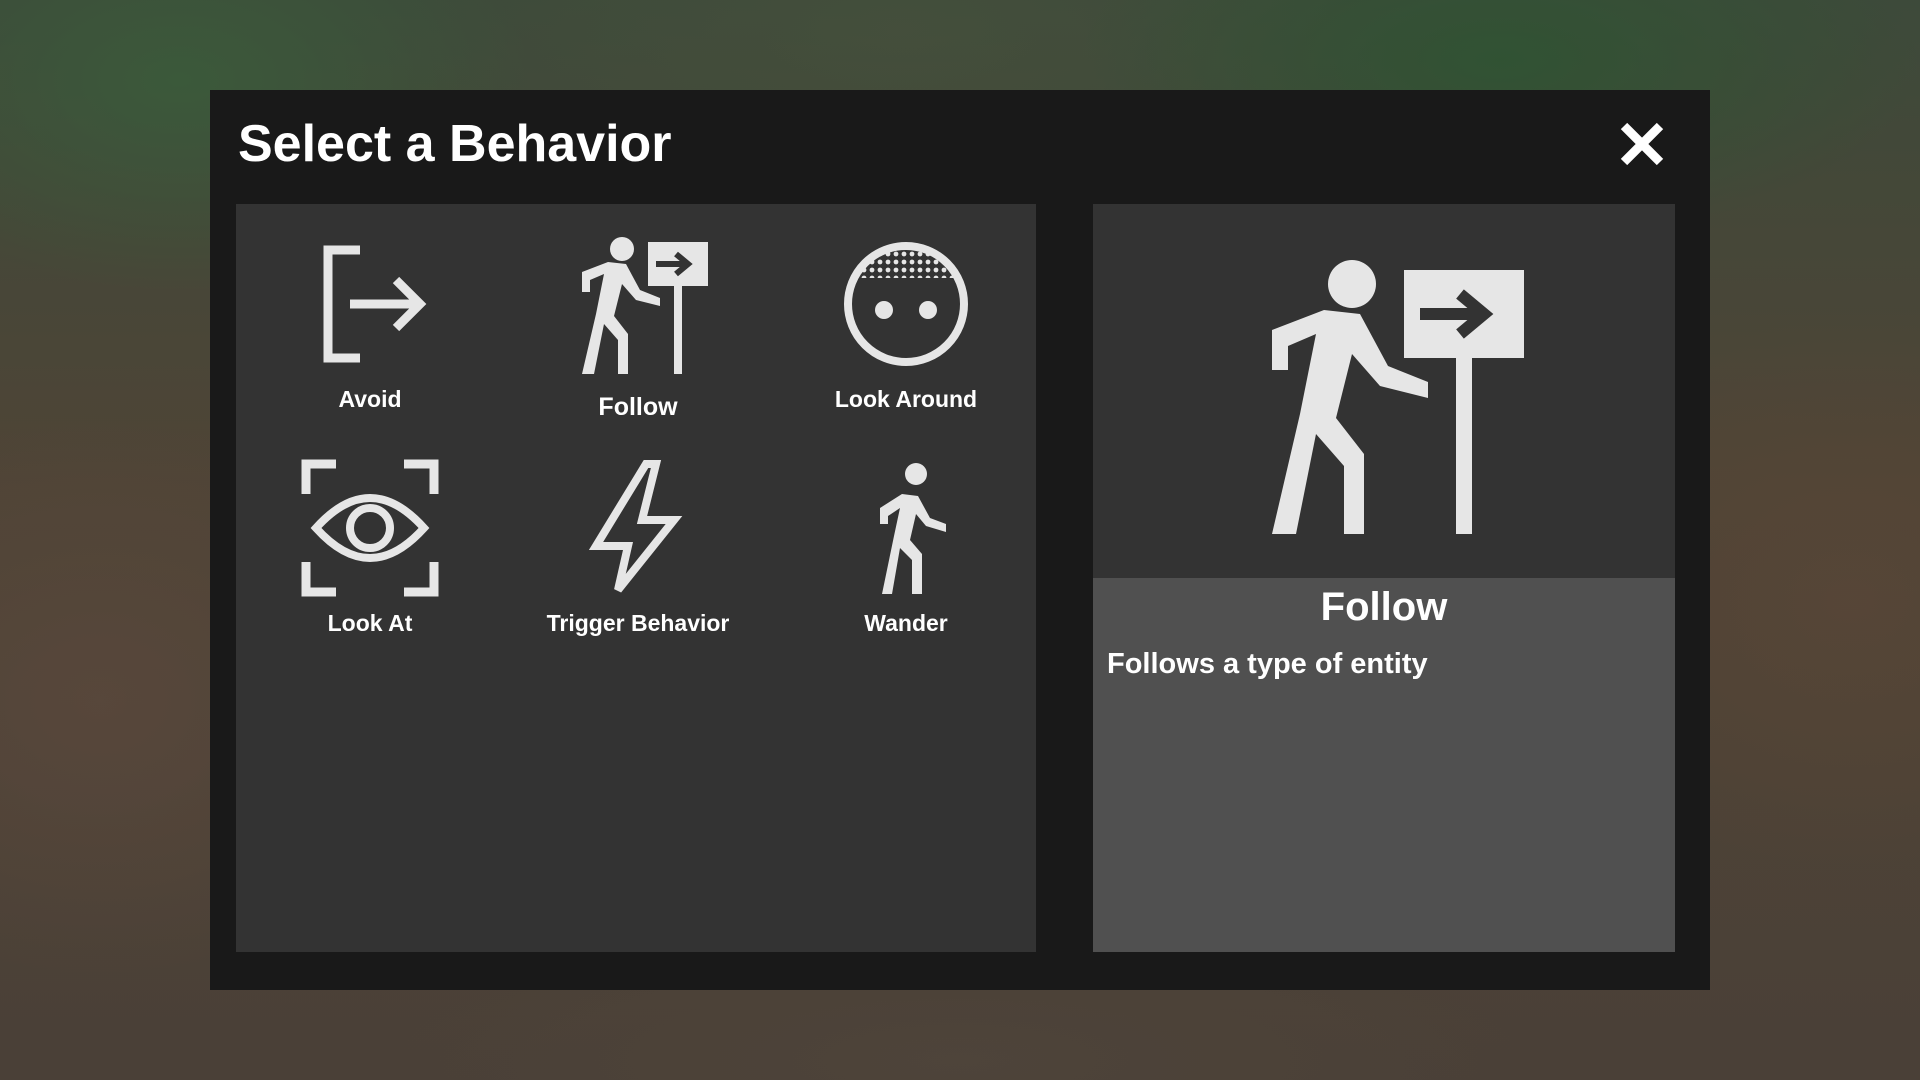 The image size is (1920, 1080). Describe the element at coordinates (638, 528) in the screenshot. I see `lightning-icon` at that location.